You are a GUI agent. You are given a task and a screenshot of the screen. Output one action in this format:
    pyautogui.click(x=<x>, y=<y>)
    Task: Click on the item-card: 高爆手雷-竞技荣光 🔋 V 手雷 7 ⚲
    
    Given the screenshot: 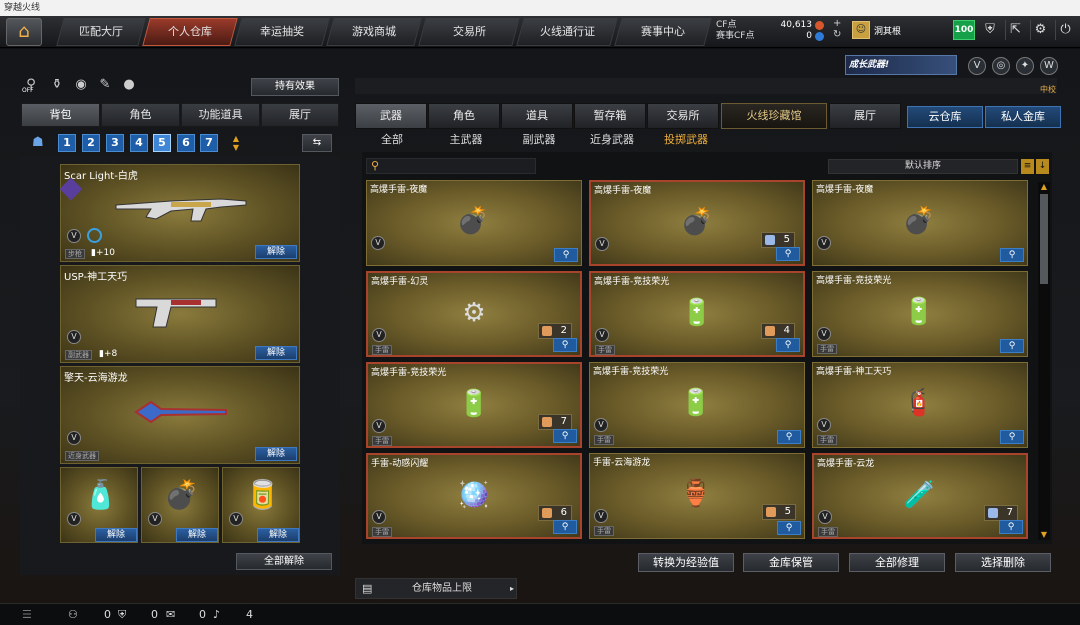 What is the action you would take?
    pyautogui.click(x=474, y=405)
    